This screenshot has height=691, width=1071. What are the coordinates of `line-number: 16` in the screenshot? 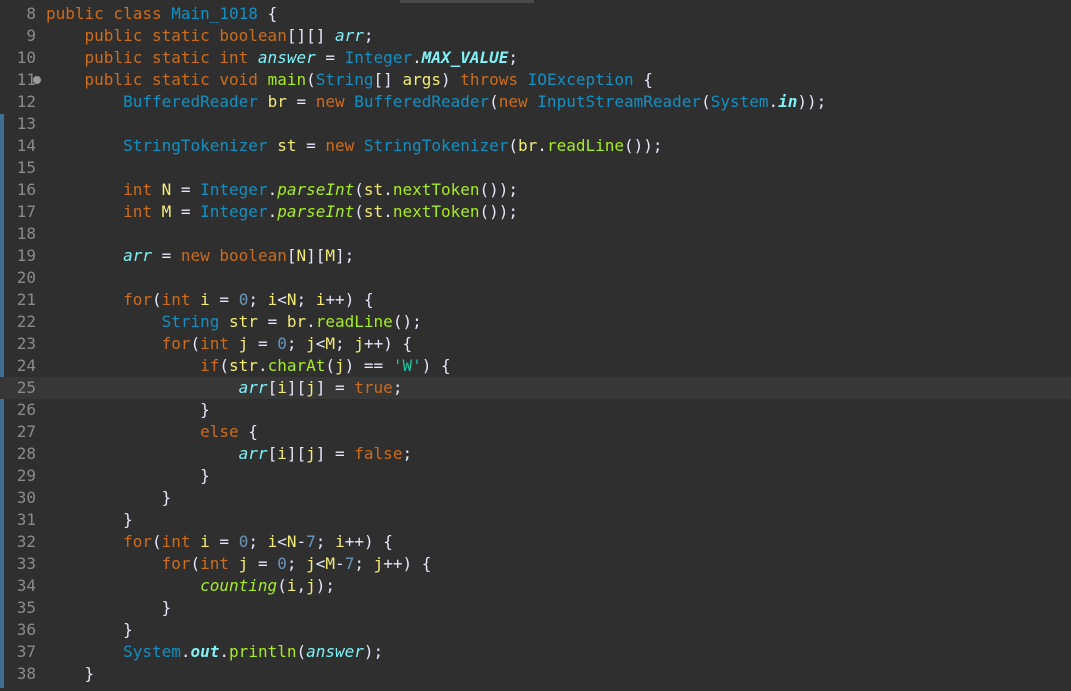 It's located at (26, 189).